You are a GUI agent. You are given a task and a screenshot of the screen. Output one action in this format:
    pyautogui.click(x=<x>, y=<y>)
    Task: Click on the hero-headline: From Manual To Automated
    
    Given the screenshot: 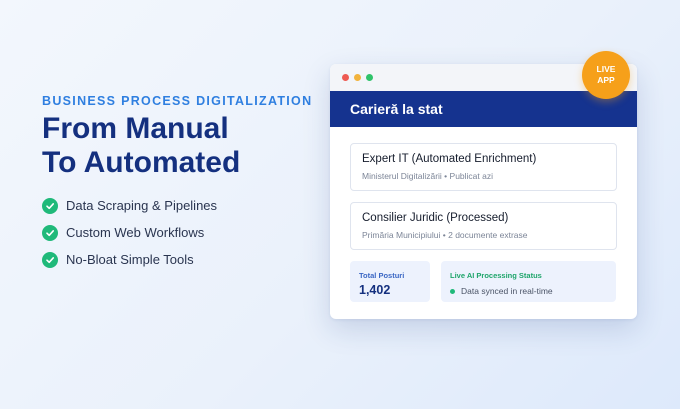 What is the action you would take?
    pyautogui.click(x=177, y=146)
    